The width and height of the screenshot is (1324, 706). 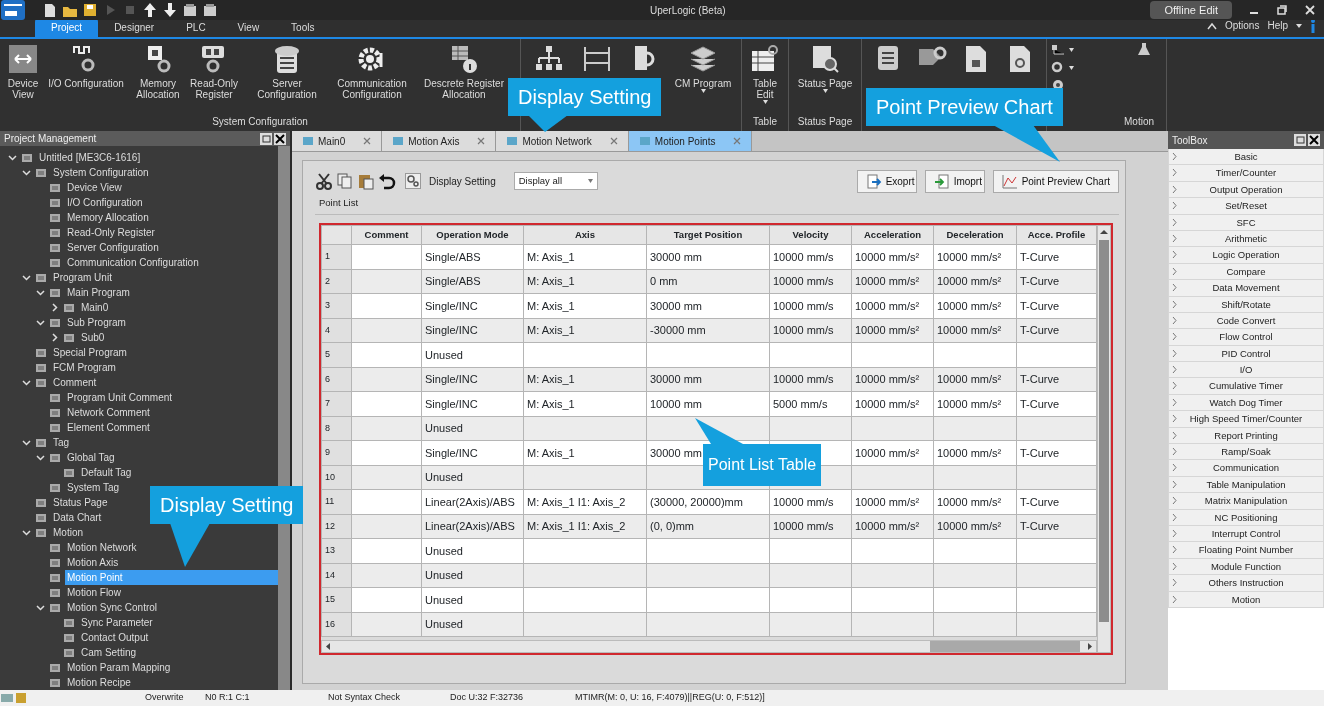 What do you see at coordinates (90, 10) in the screenshot?
I see `save-icon` at bounding box center [90, 10].